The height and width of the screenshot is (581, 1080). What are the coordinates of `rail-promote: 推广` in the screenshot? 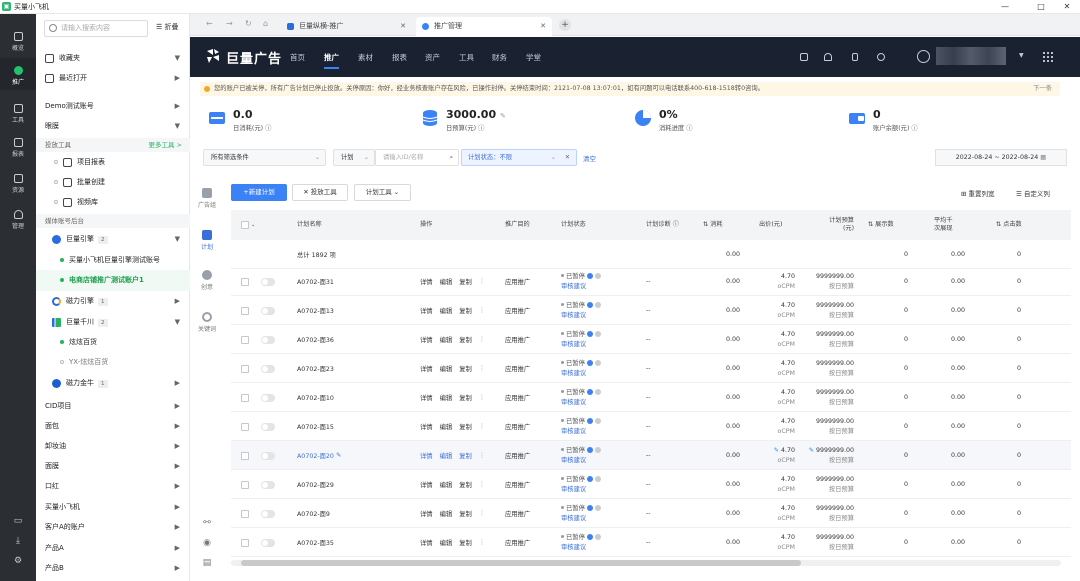 It's located at (18, 74).